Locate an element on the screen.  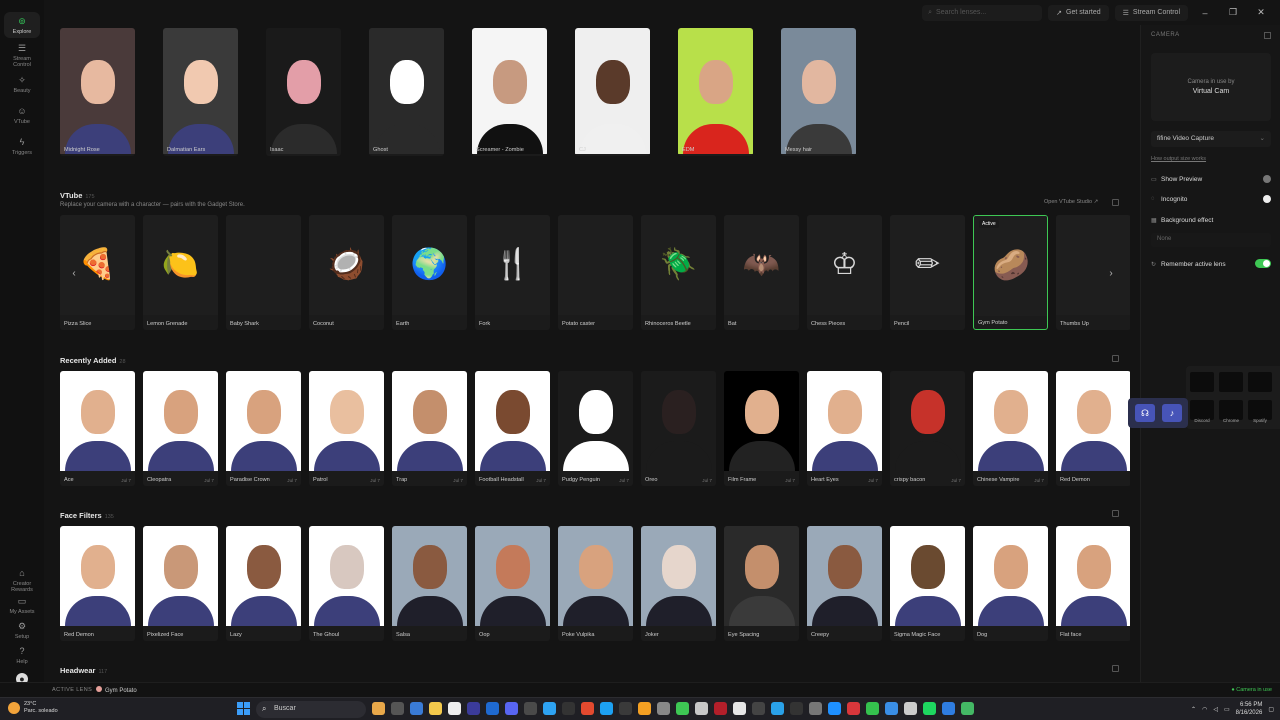
headphones-icon: ☊ is located at coordinates (1145, 413).